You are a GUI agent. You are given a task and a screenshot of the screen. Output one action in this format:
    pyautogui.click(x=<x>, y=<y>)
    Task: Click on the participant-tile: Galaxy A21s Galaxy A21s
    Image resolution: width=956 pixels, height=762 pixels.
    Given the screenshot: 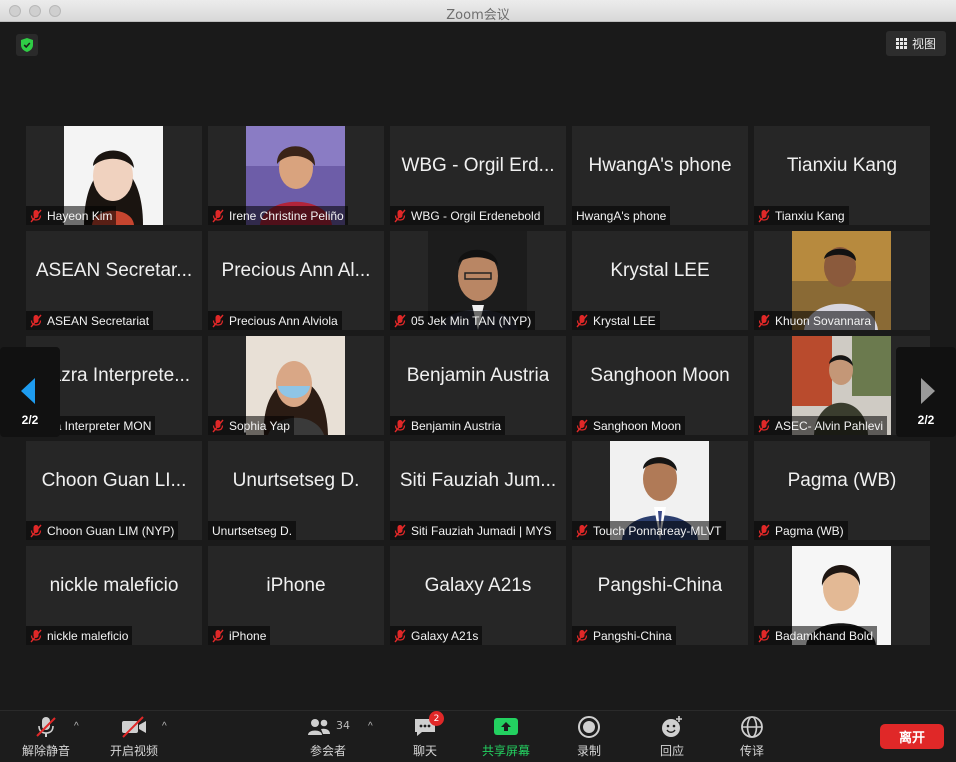 What is the action you would take?
    pyautogui.click(x=478, y=595)
    